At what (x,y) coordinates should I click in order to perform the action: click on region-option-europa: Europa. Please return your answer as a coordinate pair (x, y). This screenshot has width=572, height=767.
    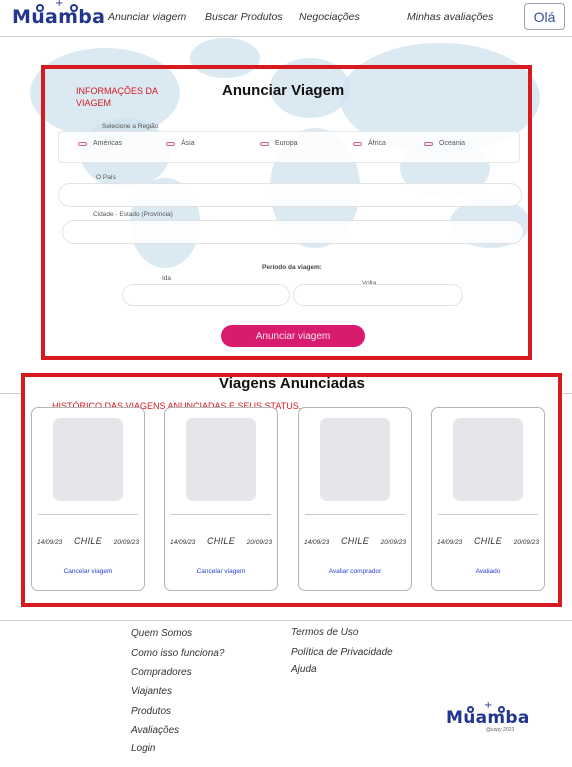
    Looking at the image, I should click on (279, 143).